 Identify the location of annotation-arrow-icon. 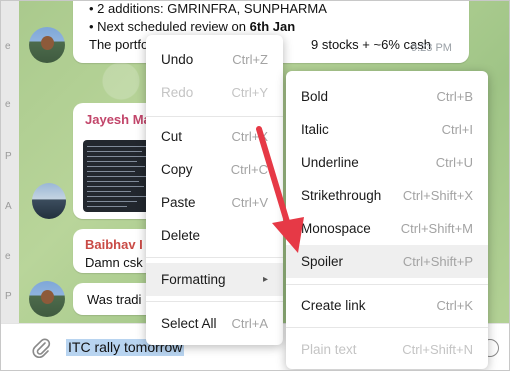
(280, 189).